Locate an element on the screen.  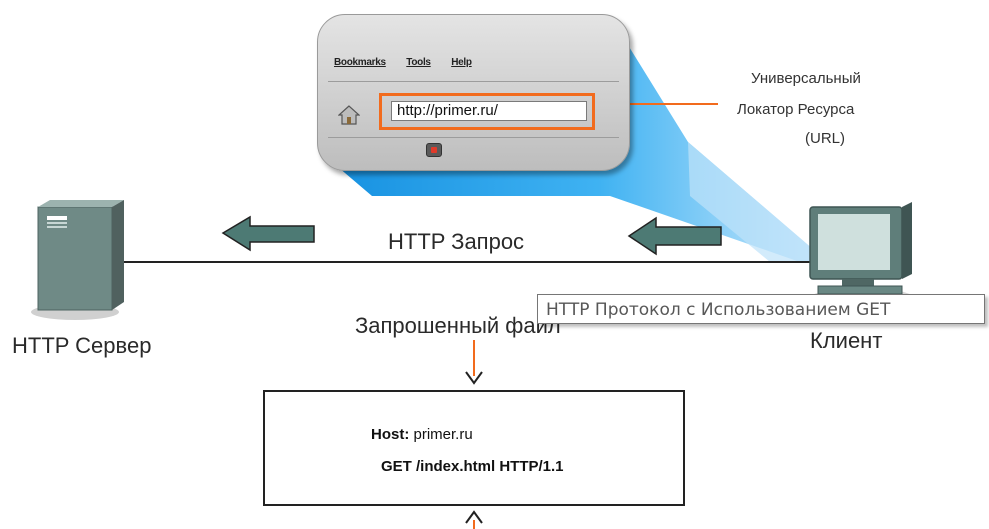
home-icon is located at coordinates (349, 115).